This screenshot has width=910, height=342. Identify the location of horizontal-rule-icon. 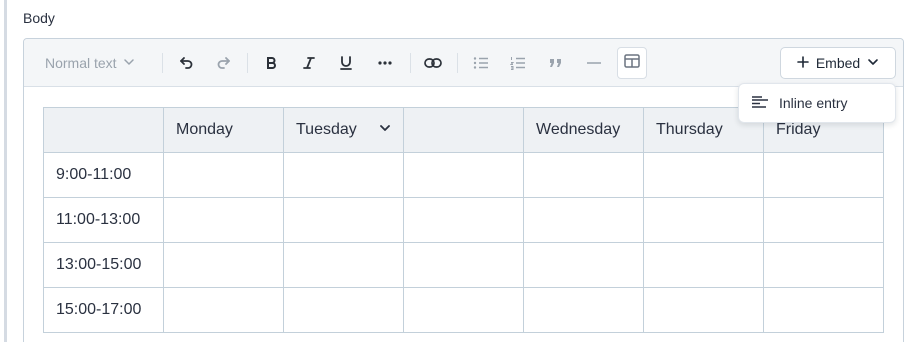
(594, 63).